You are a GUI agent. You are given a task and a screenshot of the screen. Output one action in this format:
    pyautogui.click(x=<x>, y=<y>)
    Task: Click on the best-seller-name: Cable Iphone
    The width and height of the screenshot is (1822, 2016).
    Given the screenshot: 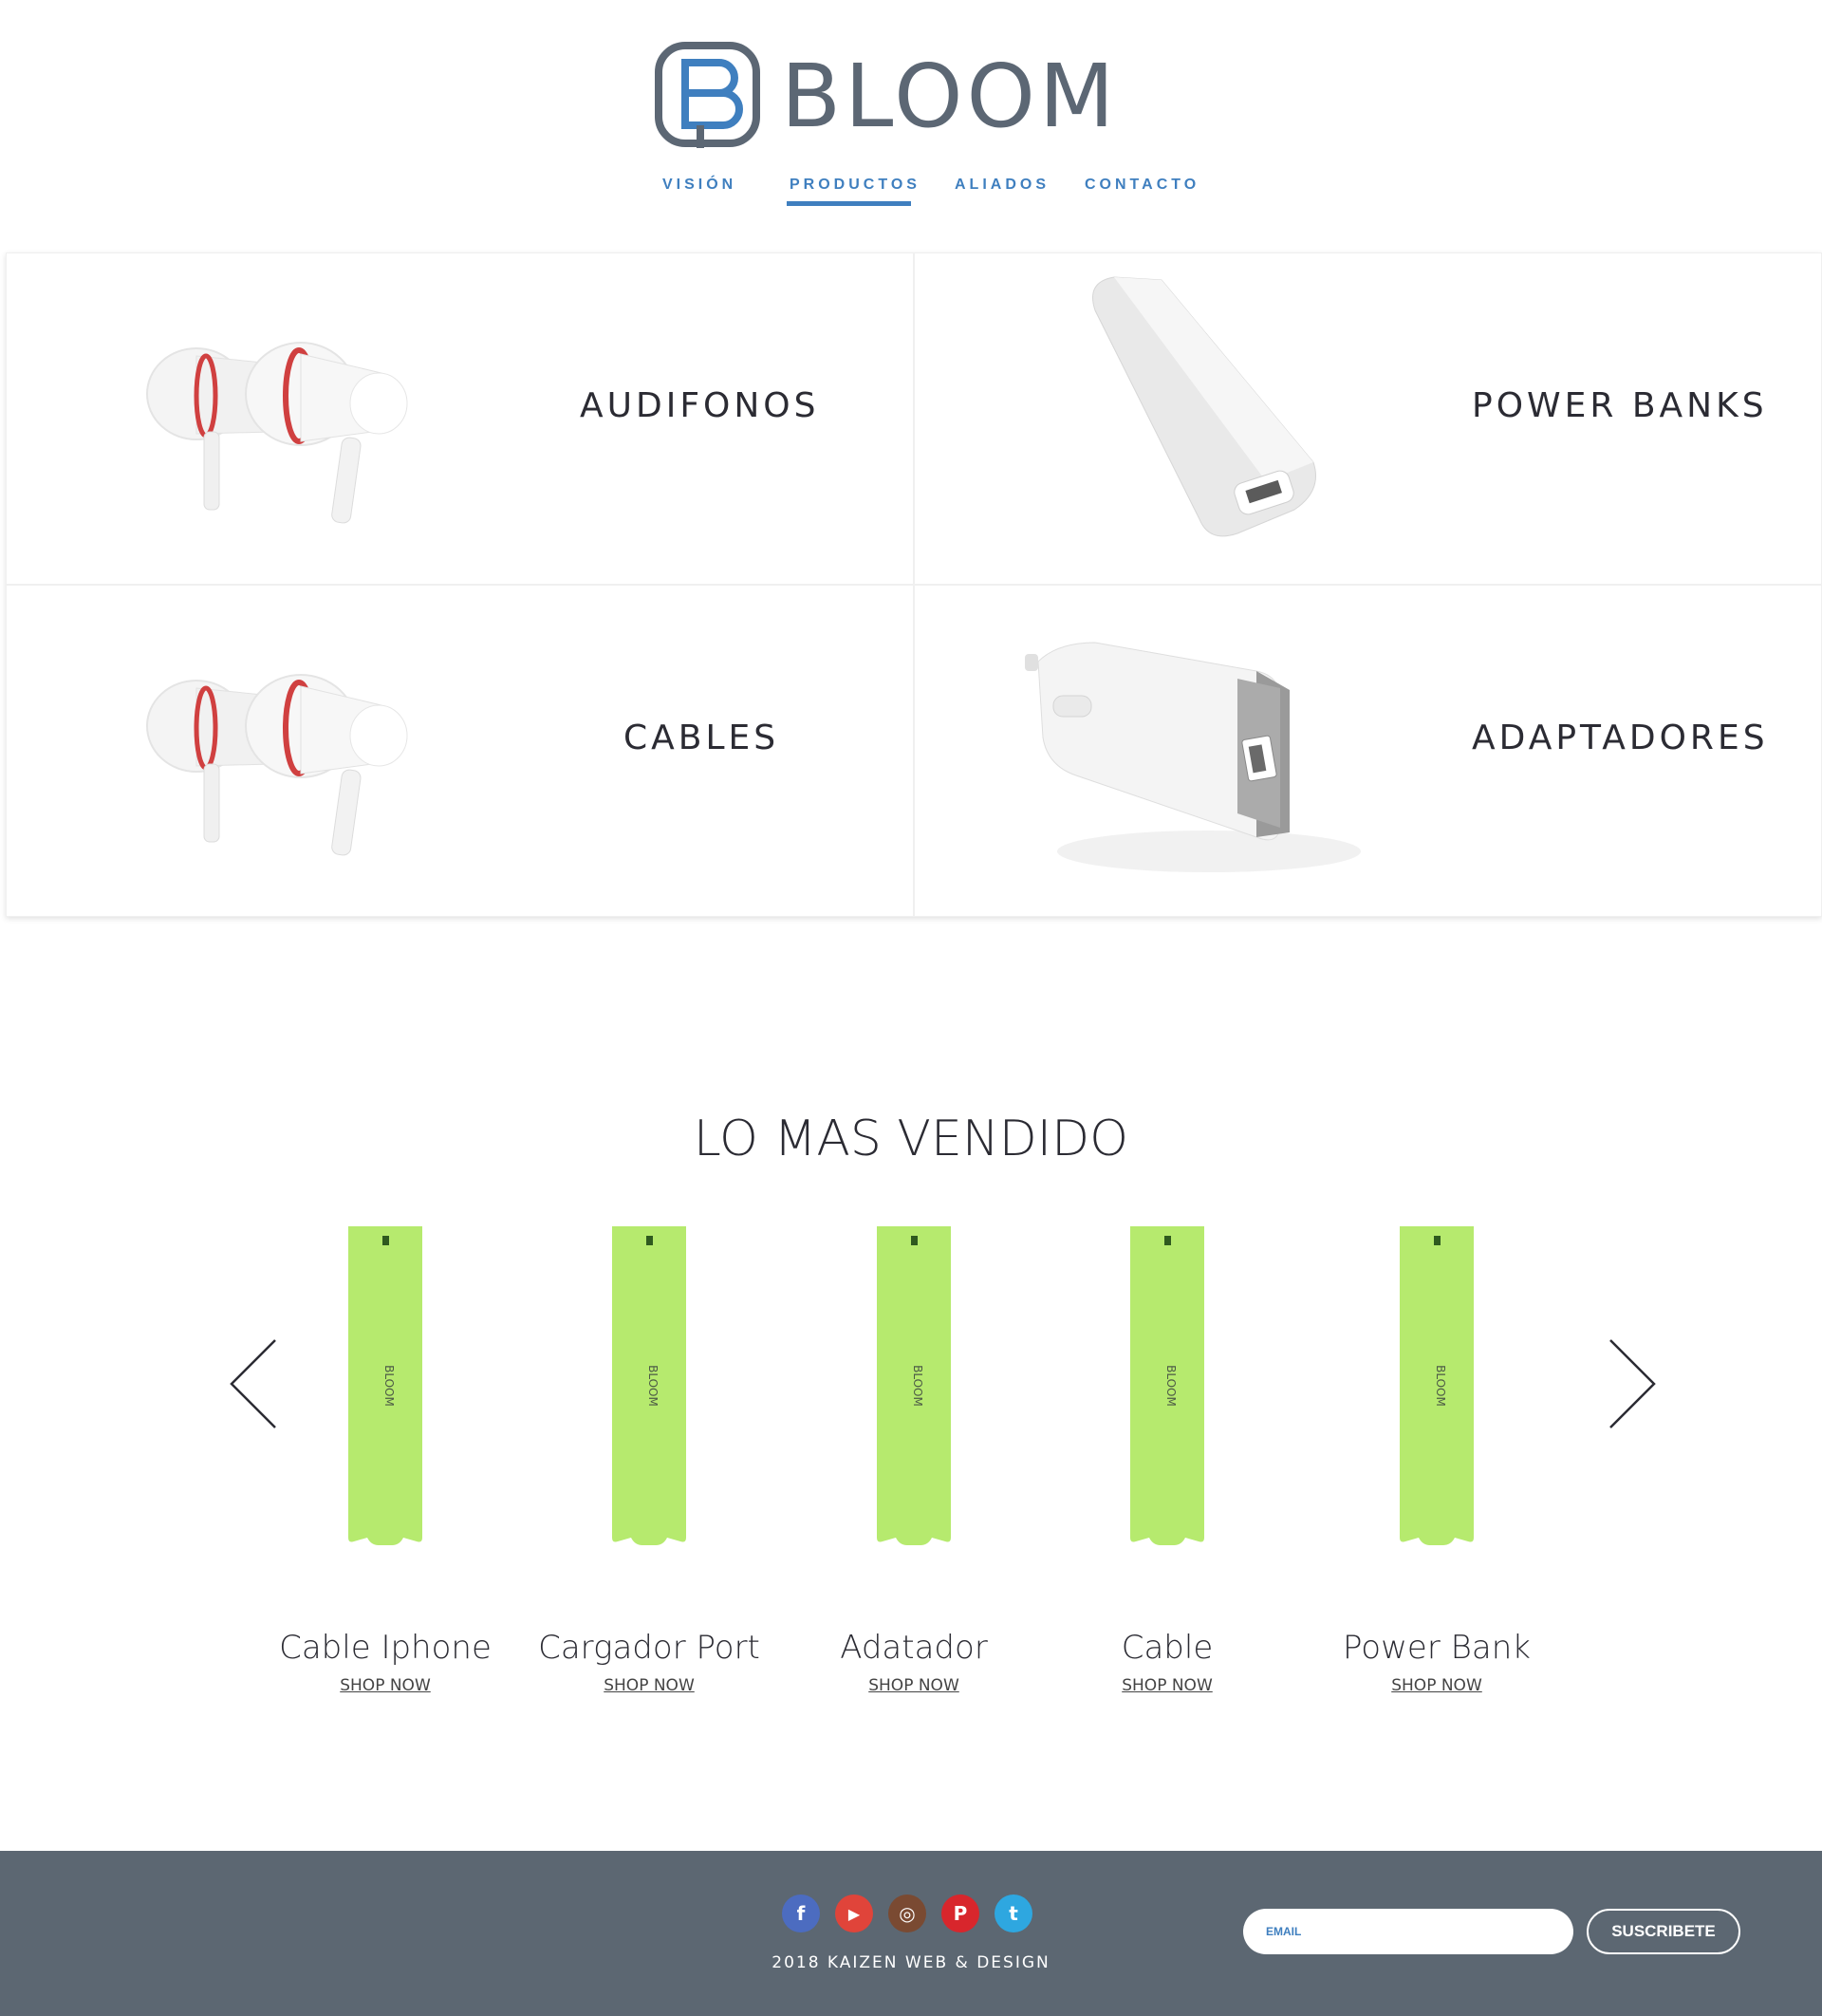 What is the action you would take?
    pyautogui.click(x=385, y=1648)
    